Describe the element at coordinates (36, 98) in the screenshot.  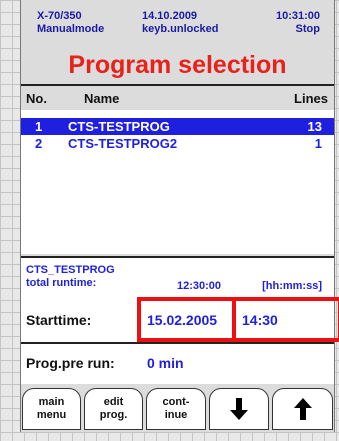
I see `header-no: No.` at that location.